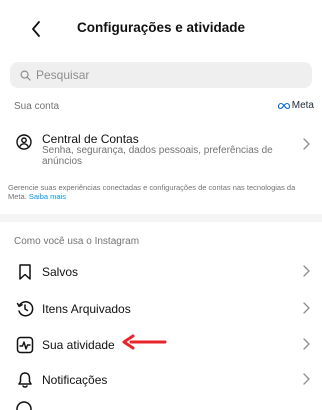 The width and height of the screenshot is (322, 410). I want to click on menu-item-label: Notificações, so click(75, 380).